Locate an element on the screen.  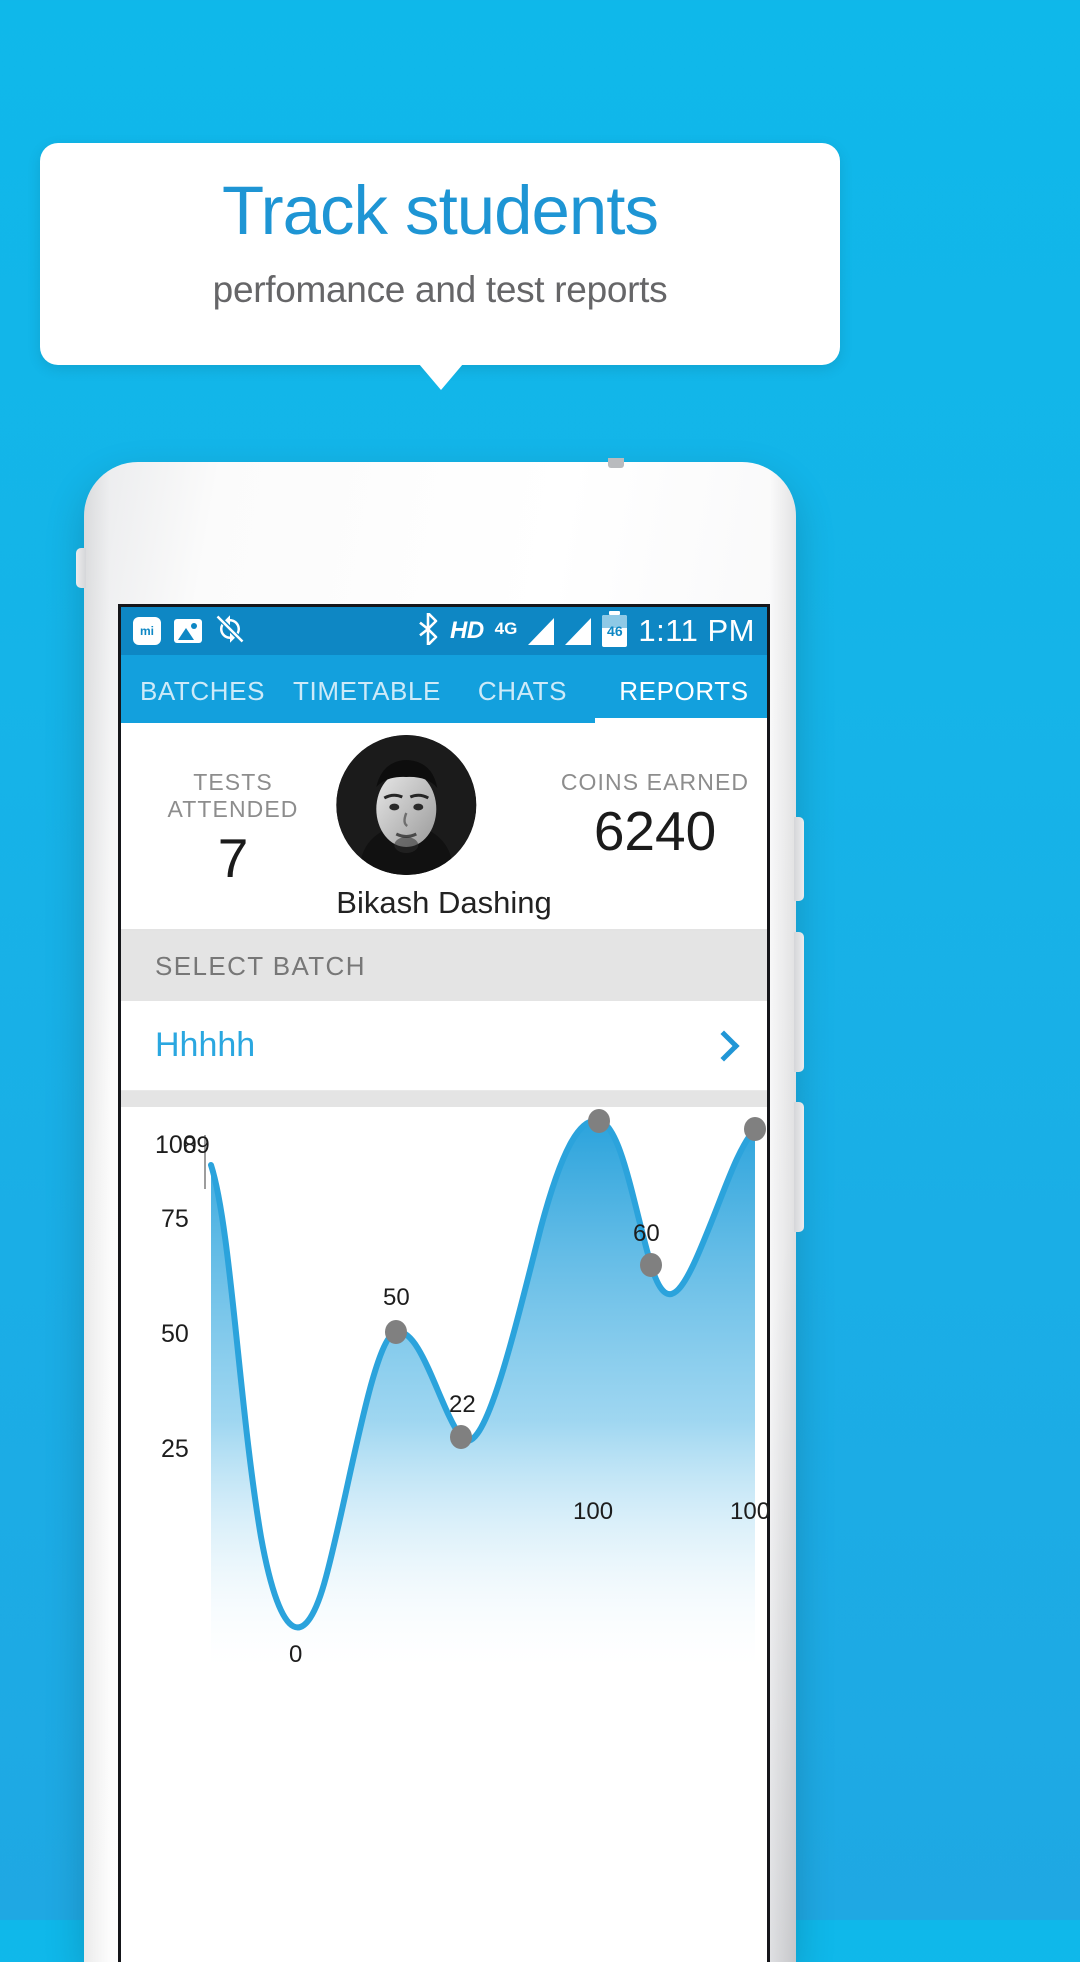
status-bar-right-icons: HD 4G 46 1:11 PM is located at coordinates (586, 630).